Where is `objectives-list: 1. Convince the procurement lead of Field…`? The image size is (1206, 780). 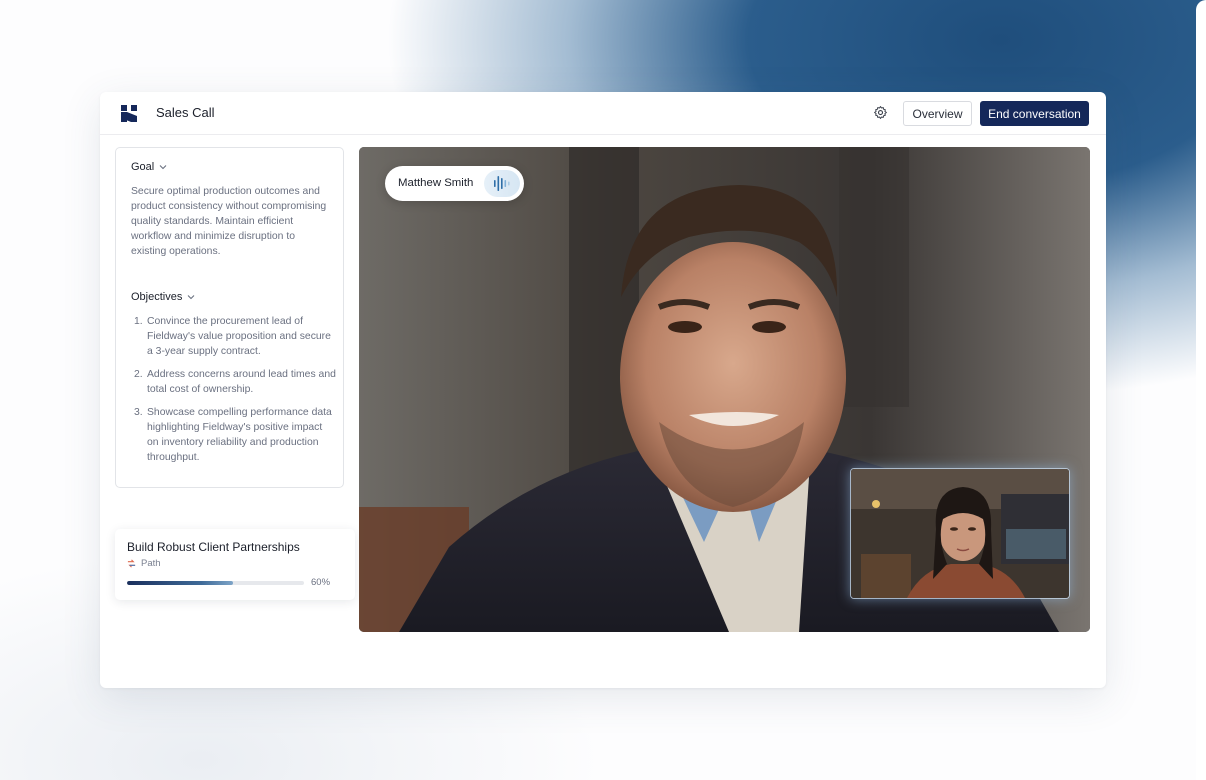
objectives-list: 1. Convince the procurement lead of Field… is located at coordinates (233, 393).